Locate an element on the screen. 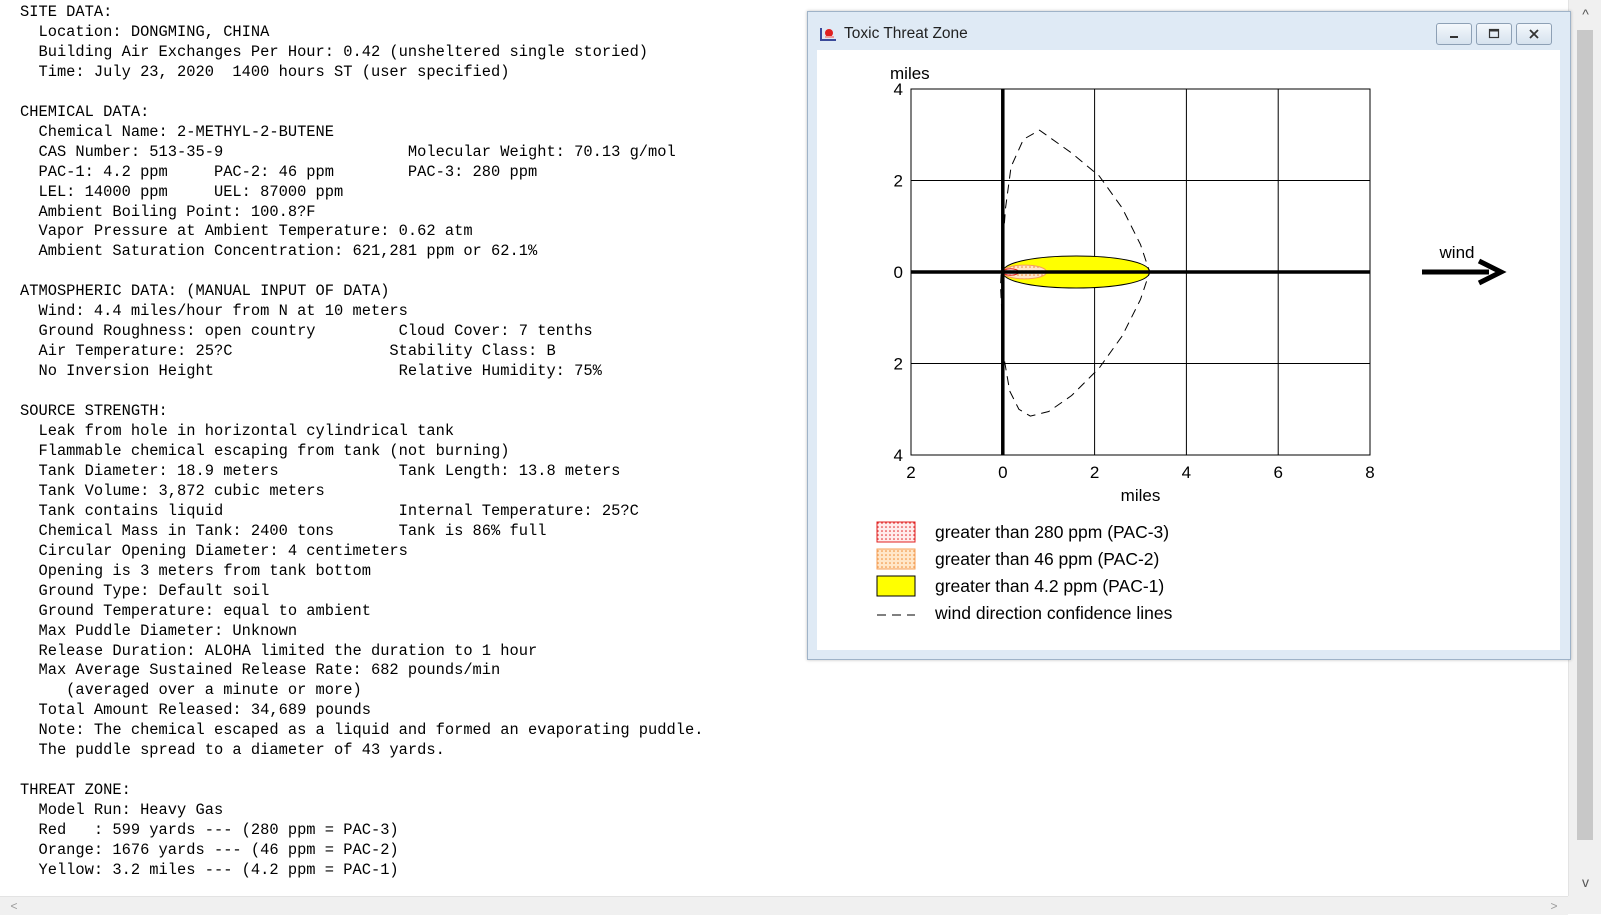  report-line: Location: DONGMING, CHINA is located at coordinates (145, 31).